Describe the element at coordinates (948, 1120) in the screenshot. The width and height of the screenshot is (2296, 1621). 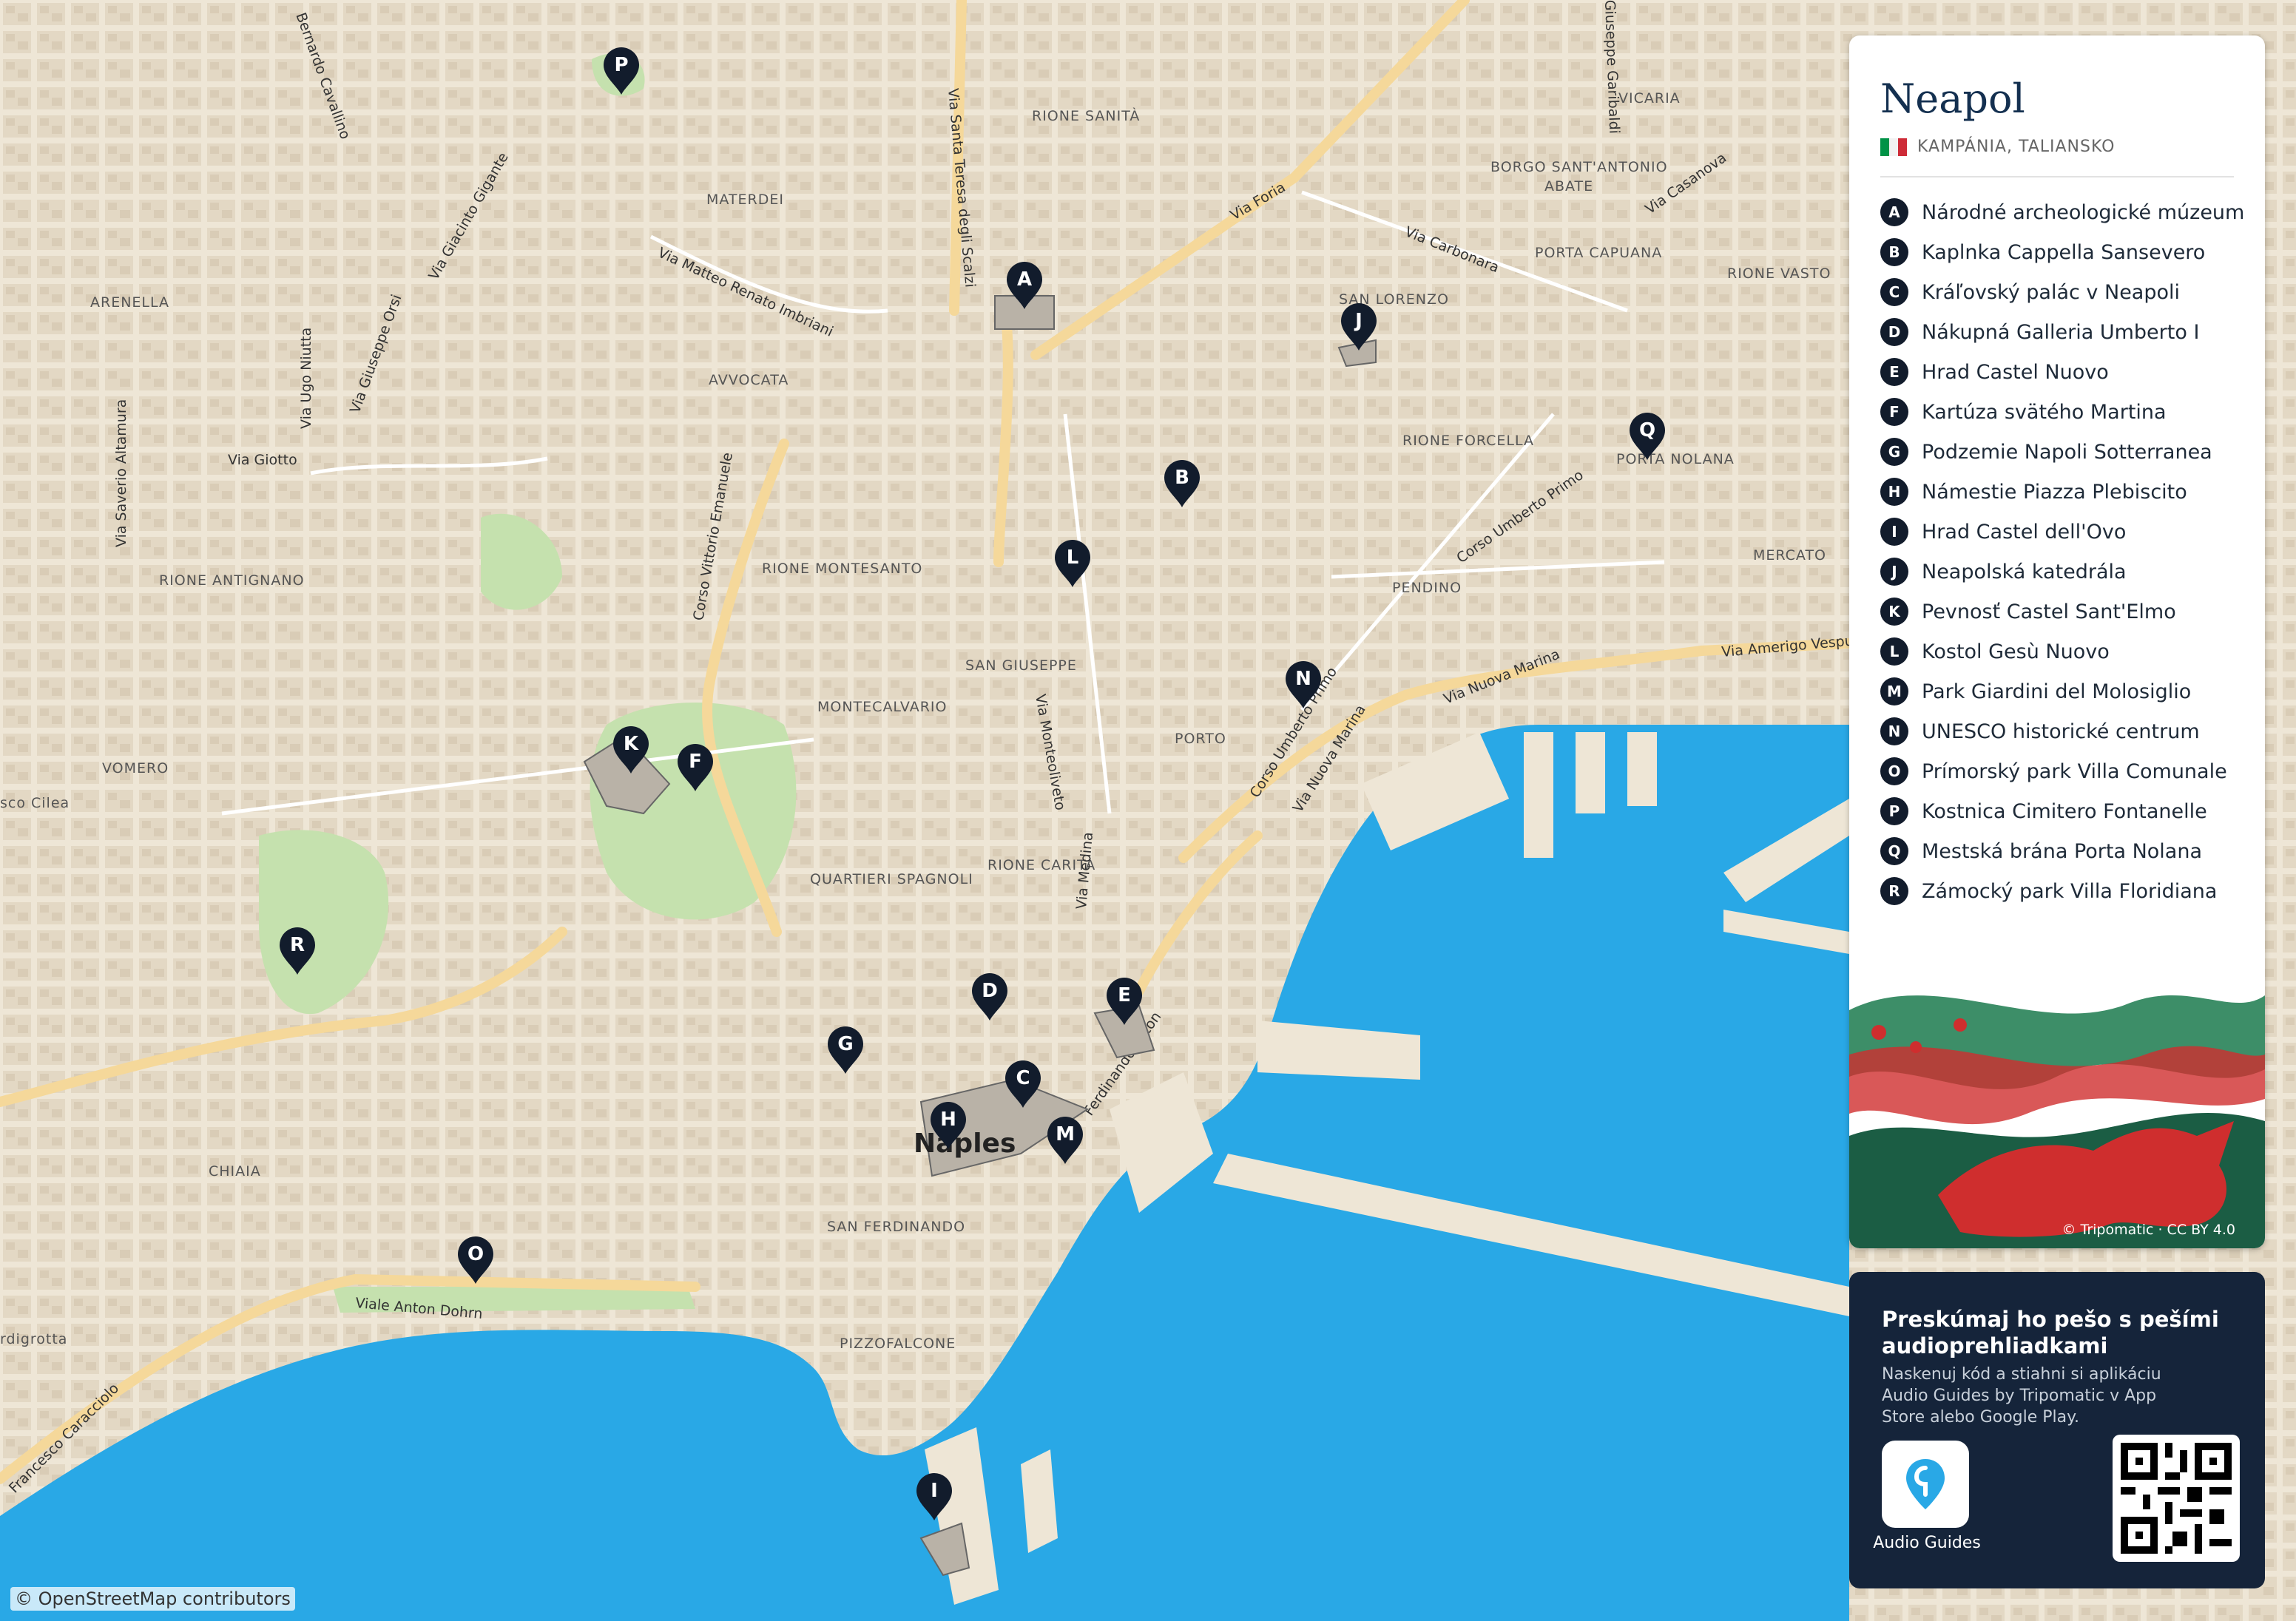
I see `svg-text: H` at that location.